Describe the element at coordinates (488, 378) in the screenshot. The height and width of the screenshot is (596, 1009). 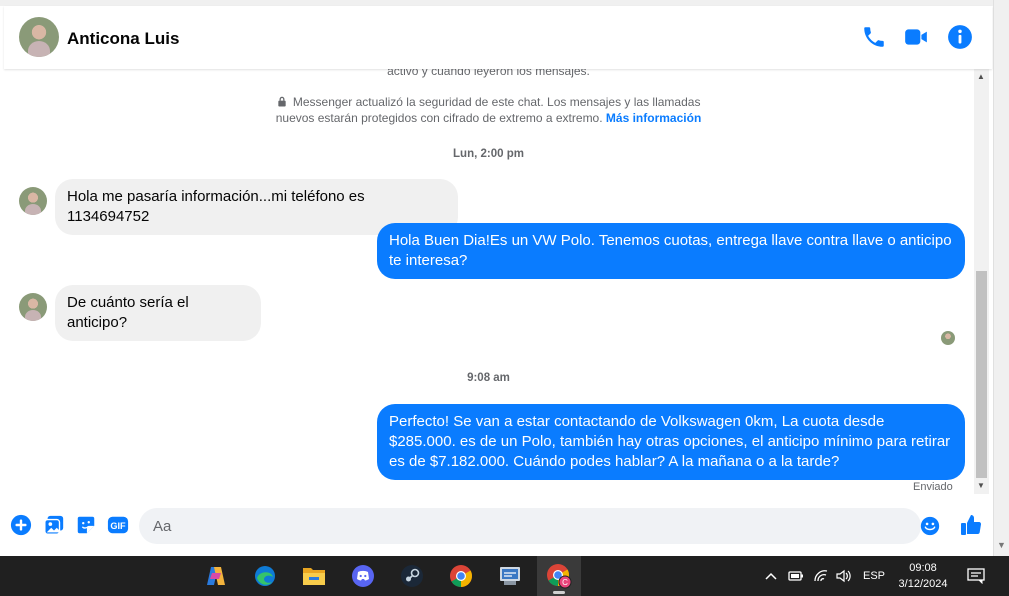
I see `timestamp: 9:08 am` at that location.